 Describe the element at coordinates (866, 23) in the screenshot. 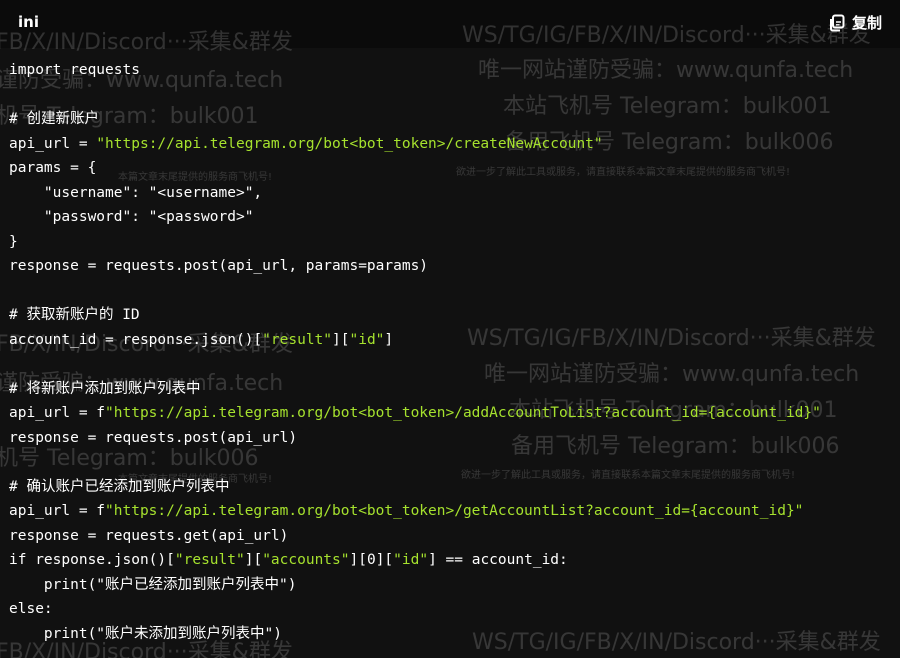

I see `copy-button-label: 复制` at that location.